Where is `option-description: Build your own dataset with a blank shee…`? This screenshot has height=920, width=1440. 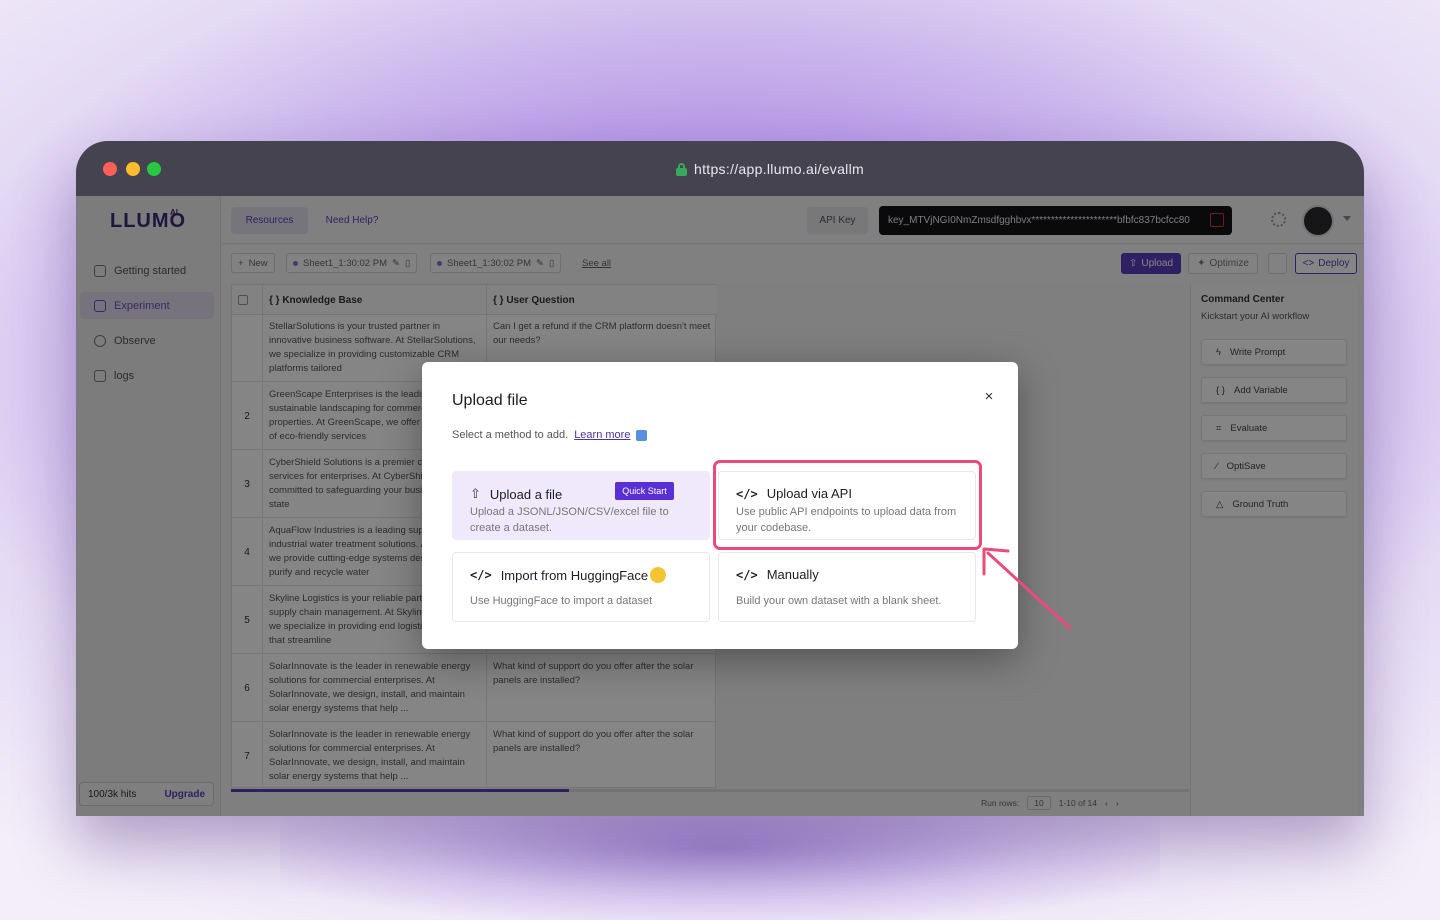 option-description: Build your own dataset with a blank shee… is located at coordinates (839, 601).